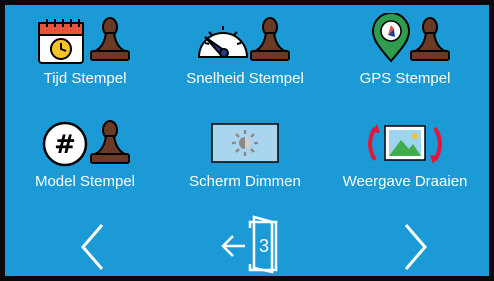 The width and height of the screenshot is (494, 281). What do you see at coordinates (405, 78) in the screenshot?
I see `menu-item-label: GPS Stempel` at bounding box center [405, 78].